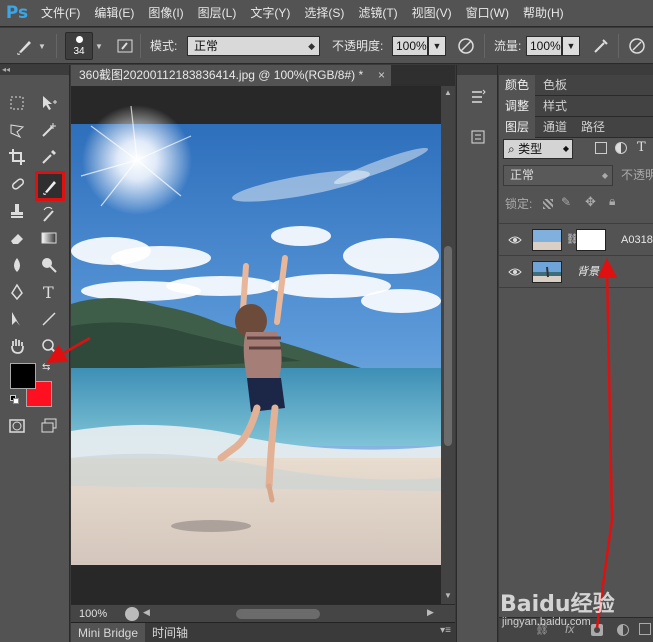  What do you see at coordinates (49, 319) in the screenshot?
I see `line-tool-icon` at bounding box center [49, 319].